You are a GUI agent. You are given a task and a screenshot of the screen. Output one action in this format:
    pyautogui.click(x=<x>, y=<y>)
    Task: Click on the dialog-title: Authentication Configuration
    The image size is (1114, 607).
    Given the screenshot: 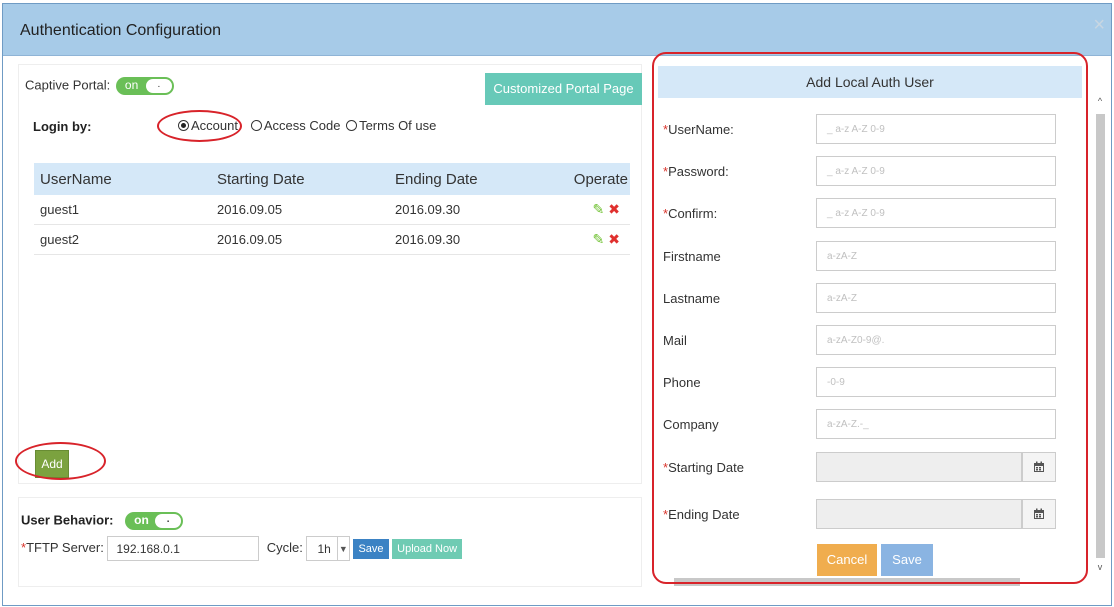 What is the action you would take?
    pyautogui.click(x=121, y=30)
    